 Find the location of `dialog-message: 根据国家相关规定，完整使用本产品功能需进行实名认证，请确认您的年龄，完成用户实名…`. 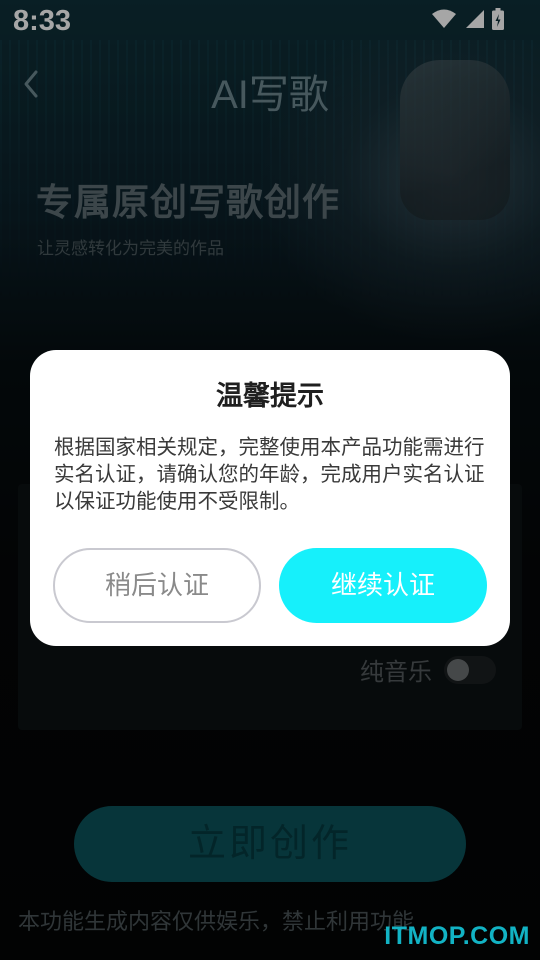

dialog-message: 根据国家相关规定，完整使用本产品功能需进行实名认证，请确认您的年龄，完成用户实名… is located at coordinates (269, 474).